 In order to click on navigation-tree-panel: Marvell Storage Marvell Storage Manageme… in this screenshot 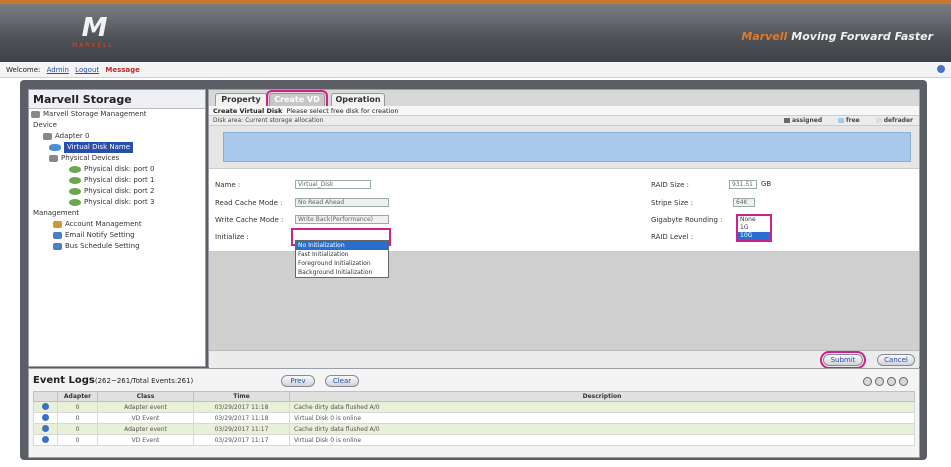, I will do `click(117, 228)`.